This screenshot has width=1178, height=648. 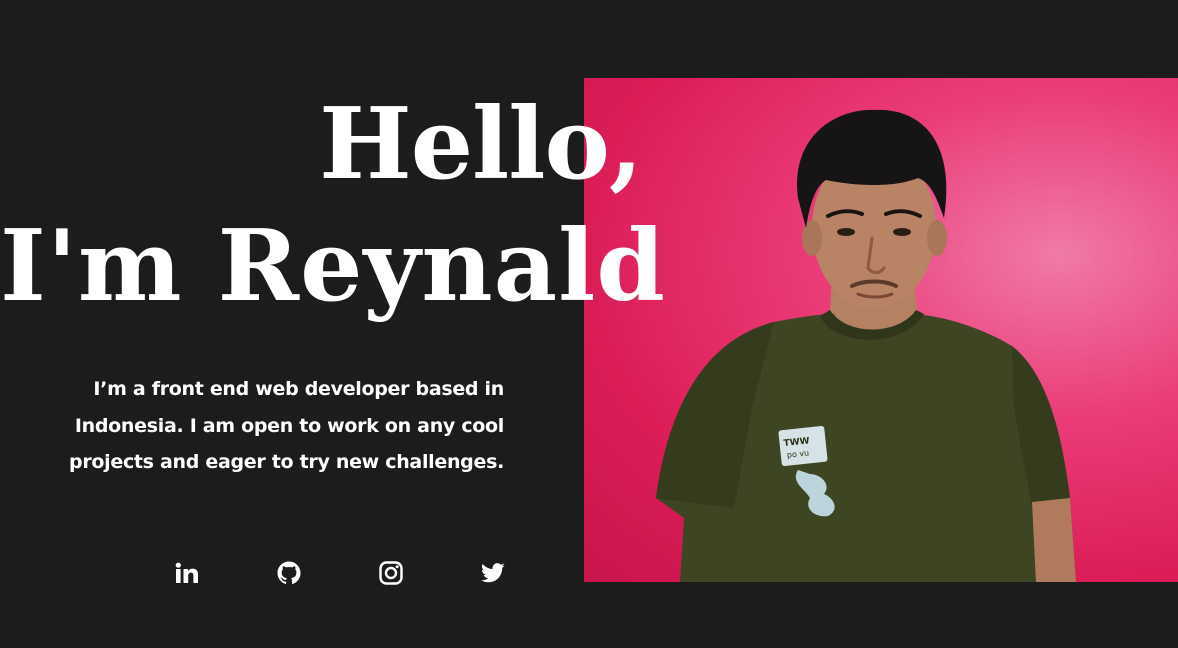 I want to click on github-link, so click(x=289, y=573).